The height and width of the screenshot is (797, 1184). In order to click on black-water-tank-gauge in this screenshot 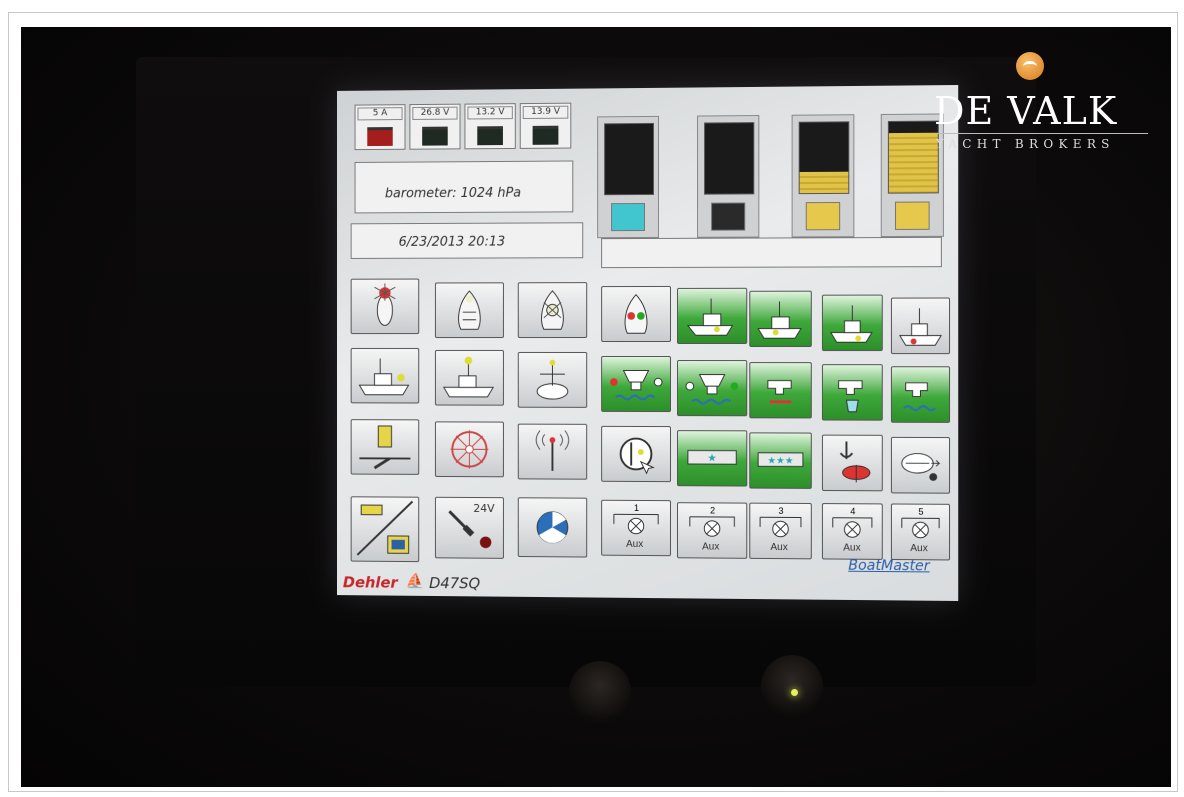, I will do `click(728, 176)`.